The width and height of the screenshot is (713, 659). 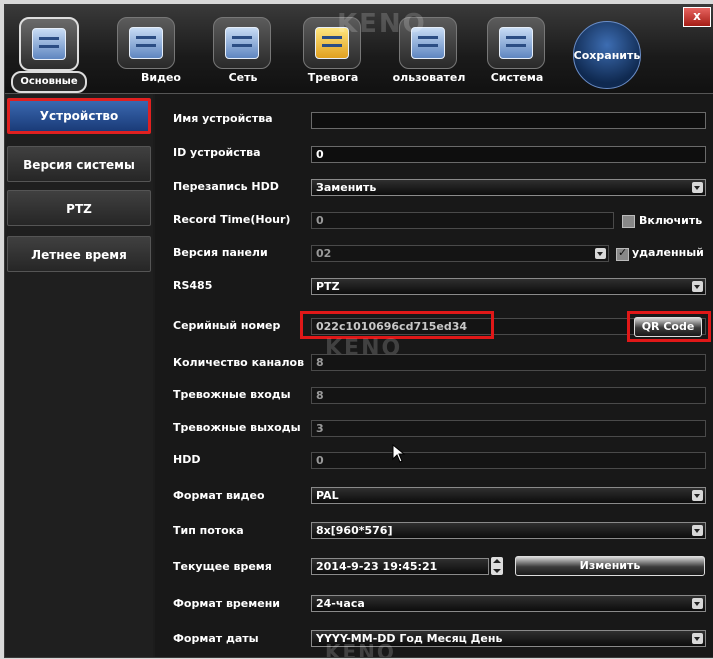 I want to click on save-button: Сохранить, so click(x=607, y=55).